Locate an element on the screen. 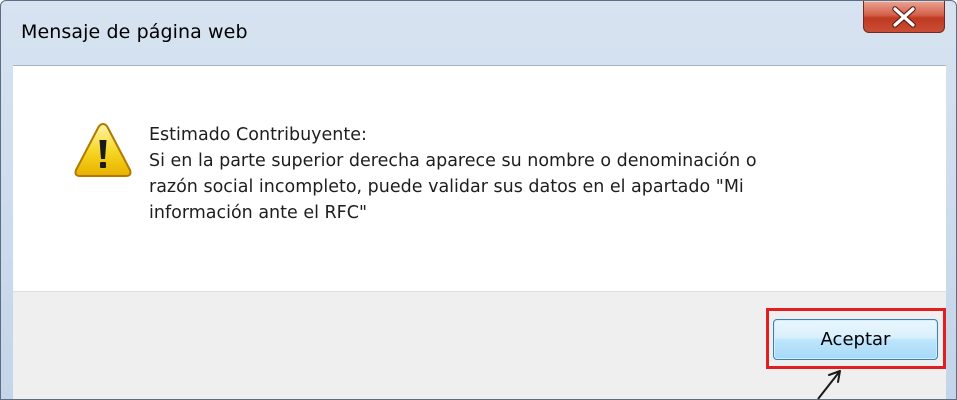 This screenshot has height=400, width=957. dialog-title: Mensaje de página web is located at coordinates (134, 32).